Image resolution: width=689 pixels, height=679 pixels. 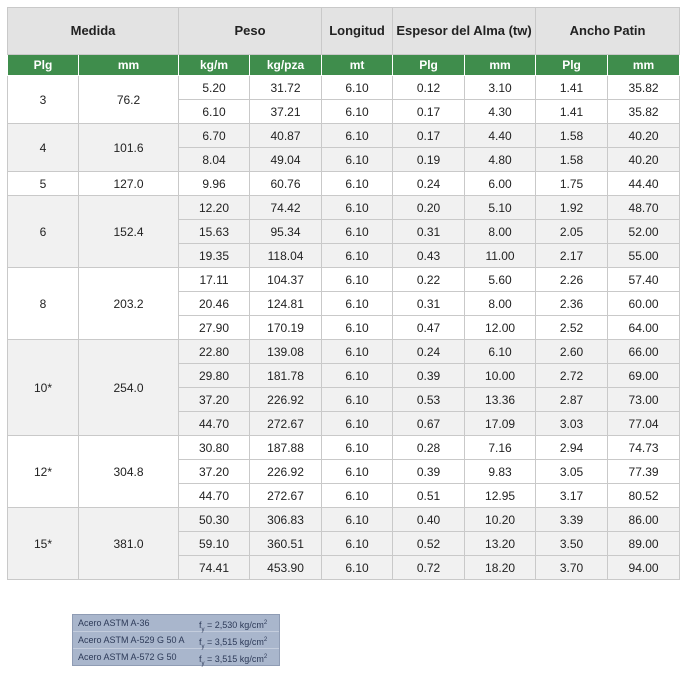 What do you see at coordinates (572, 87) in the screenshot?
I see `flange-plg-cell: 1.41` at bounding box center [572, 87].